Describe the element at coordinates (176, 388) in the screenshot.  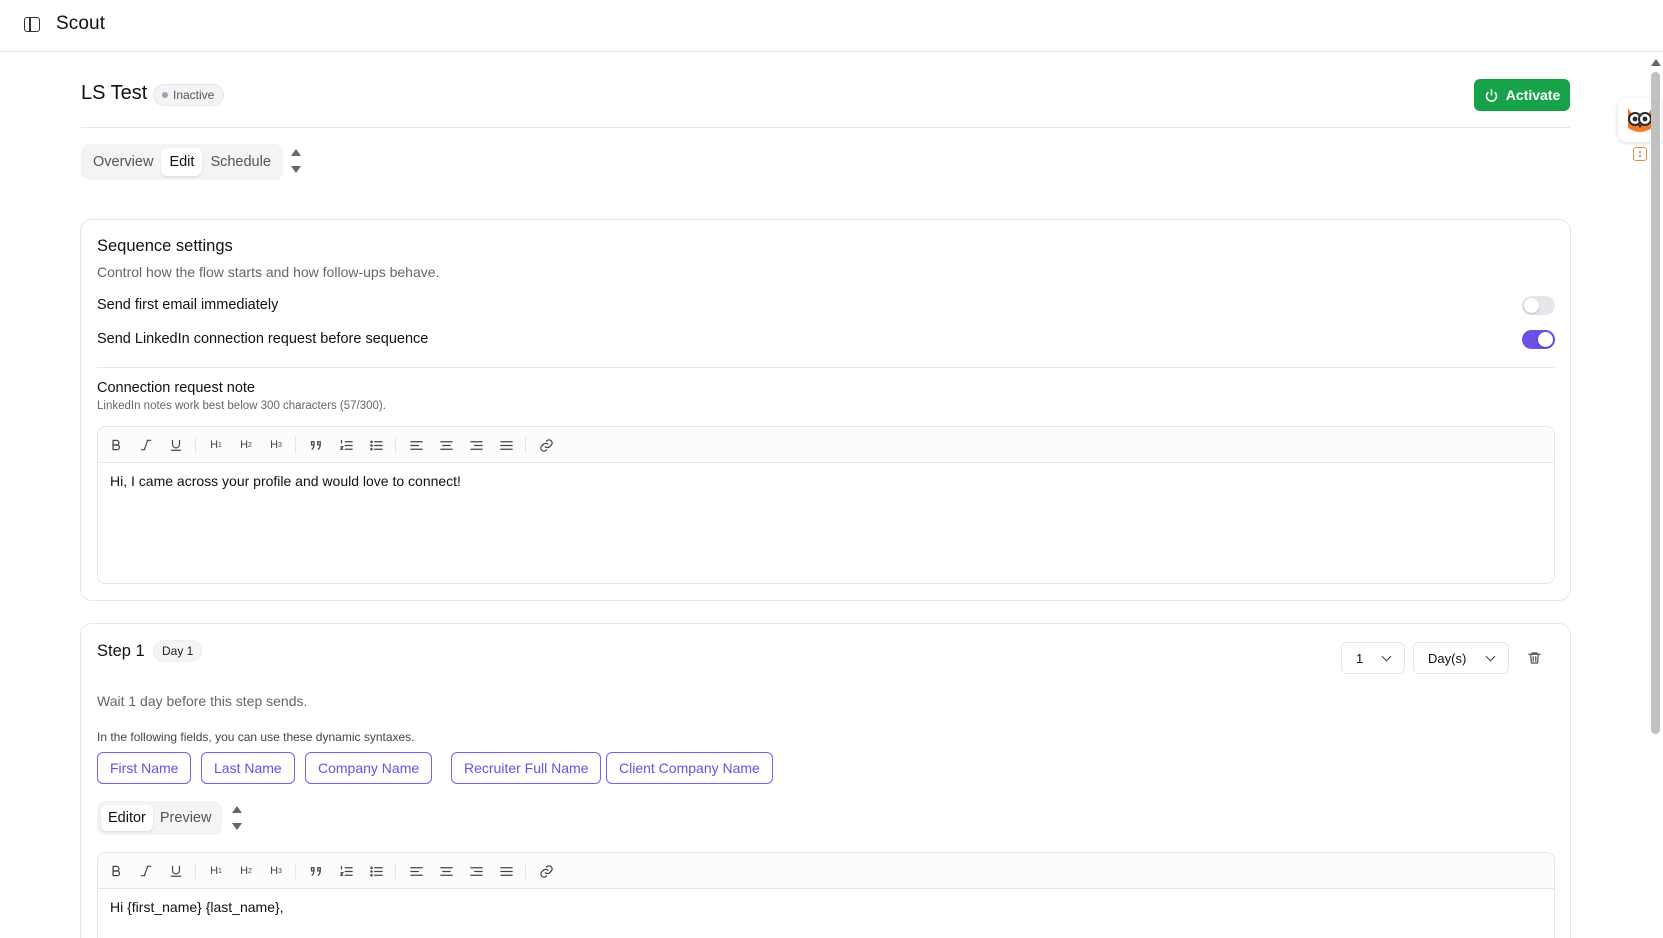
I see `connection-note-label: Connection request note` at that location.